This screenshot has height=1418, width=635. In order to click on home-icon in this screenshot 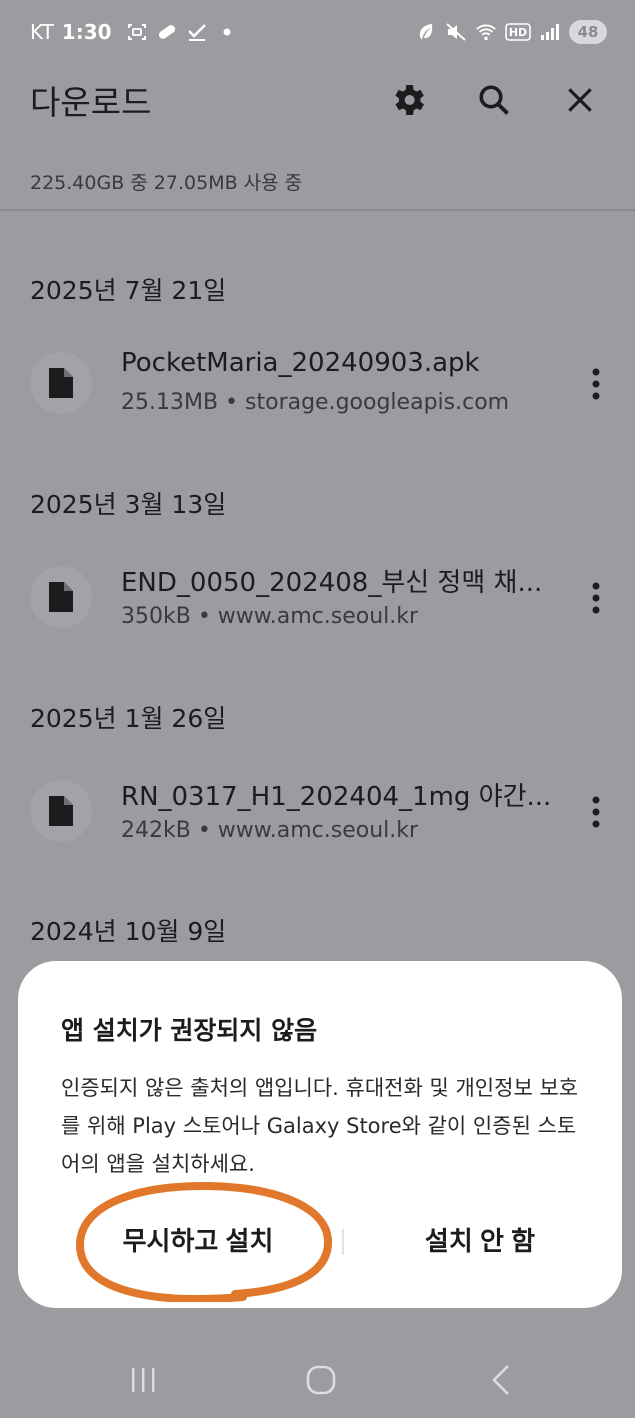, I will do `click(321, 1380)`.